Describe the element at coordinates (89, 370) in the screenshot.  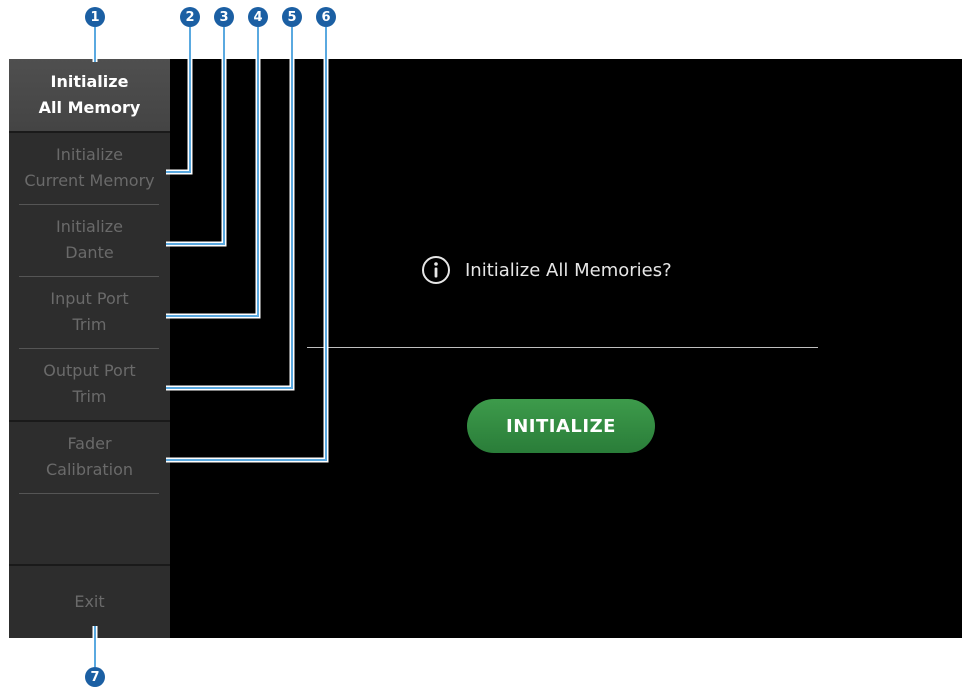
I see `sidebar-item-label: Output Port` at that location.